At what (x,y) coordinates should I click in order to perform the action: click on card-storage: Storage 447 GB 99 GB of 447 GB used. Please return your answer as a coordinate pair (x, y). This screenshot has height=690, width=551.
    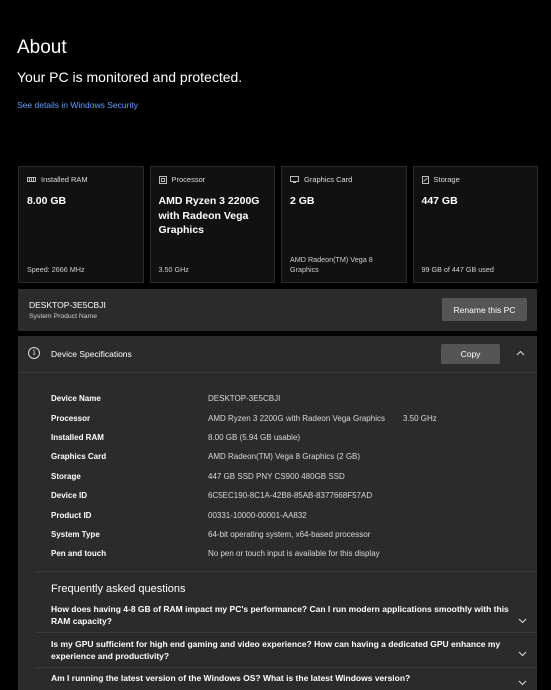
    Looking at the image, I should click on (475, 224).